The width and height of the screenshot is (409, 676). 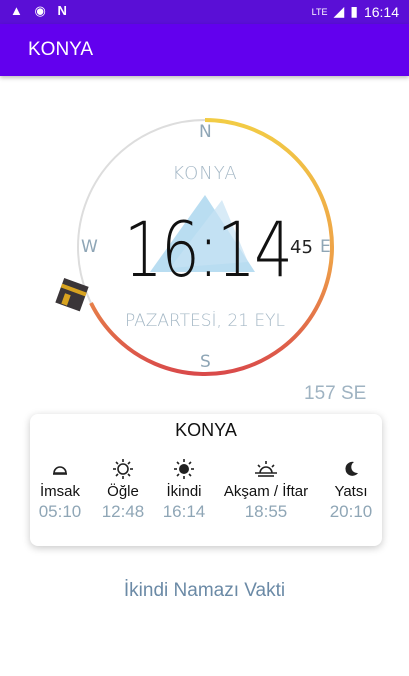 I want to click on prayer-time: 16:14, so click(x=184, y=511).